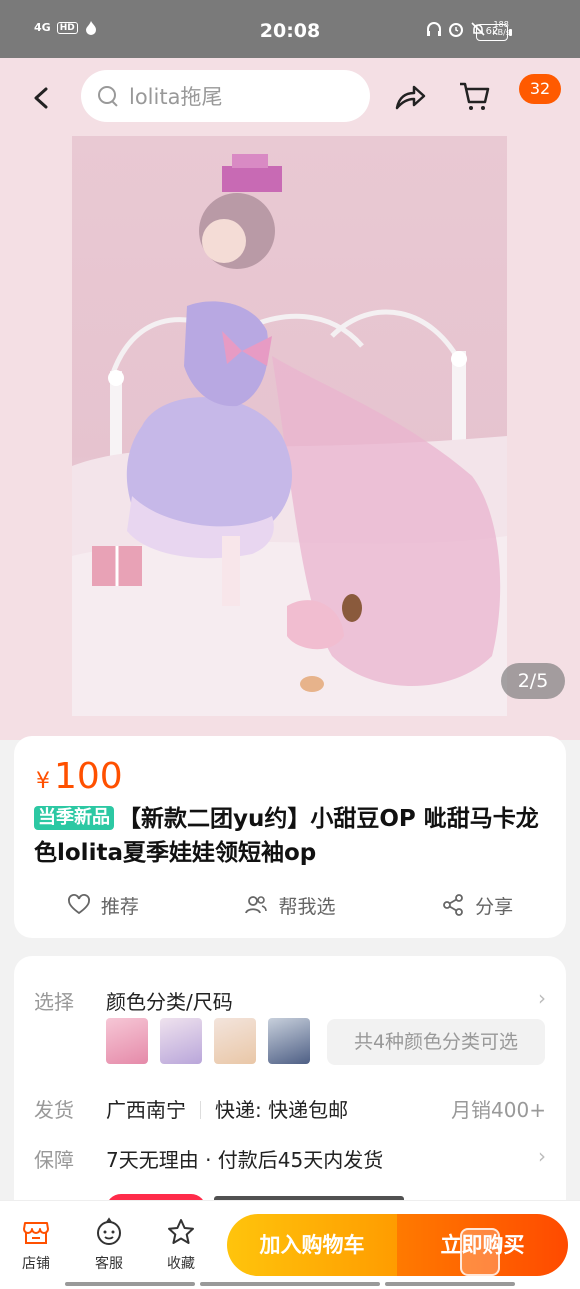 This screenshot has height=1289, width=580. What do you see at coordinates (103, 905) in the screenshot?
I see `recommend-button: 推荐` at bounding box center [103, 905].